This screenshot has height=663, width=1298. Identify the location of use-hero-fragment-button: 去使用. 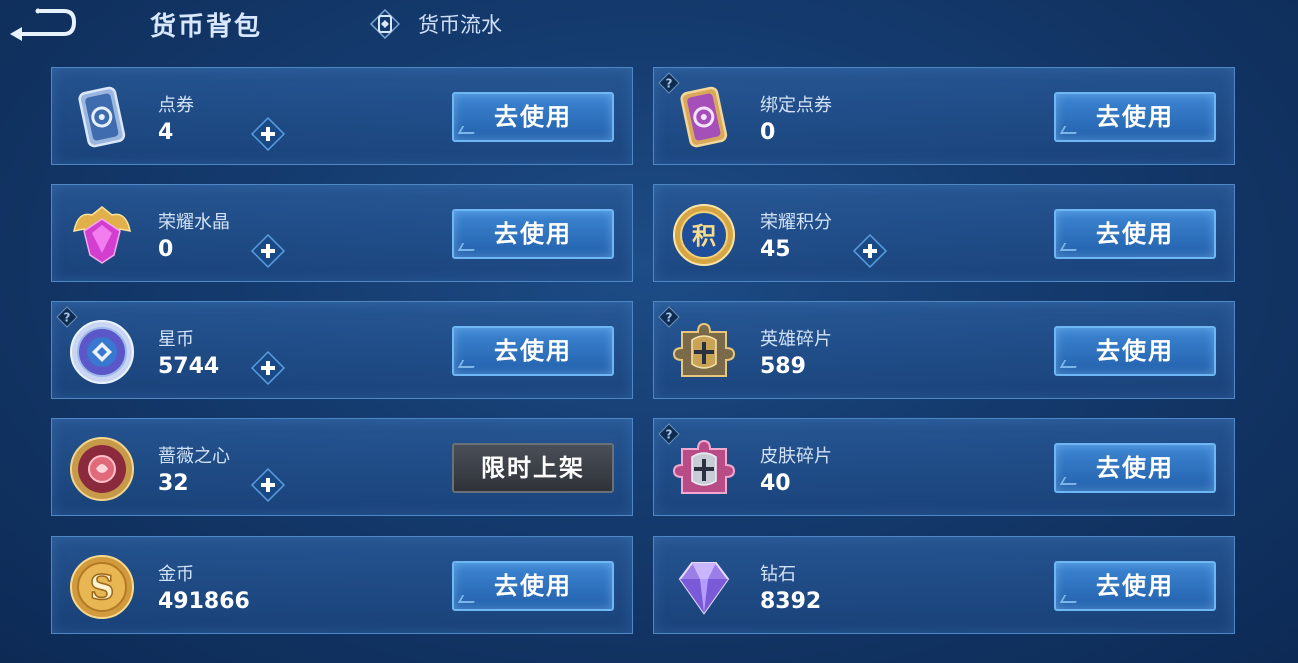
(1135, 351).